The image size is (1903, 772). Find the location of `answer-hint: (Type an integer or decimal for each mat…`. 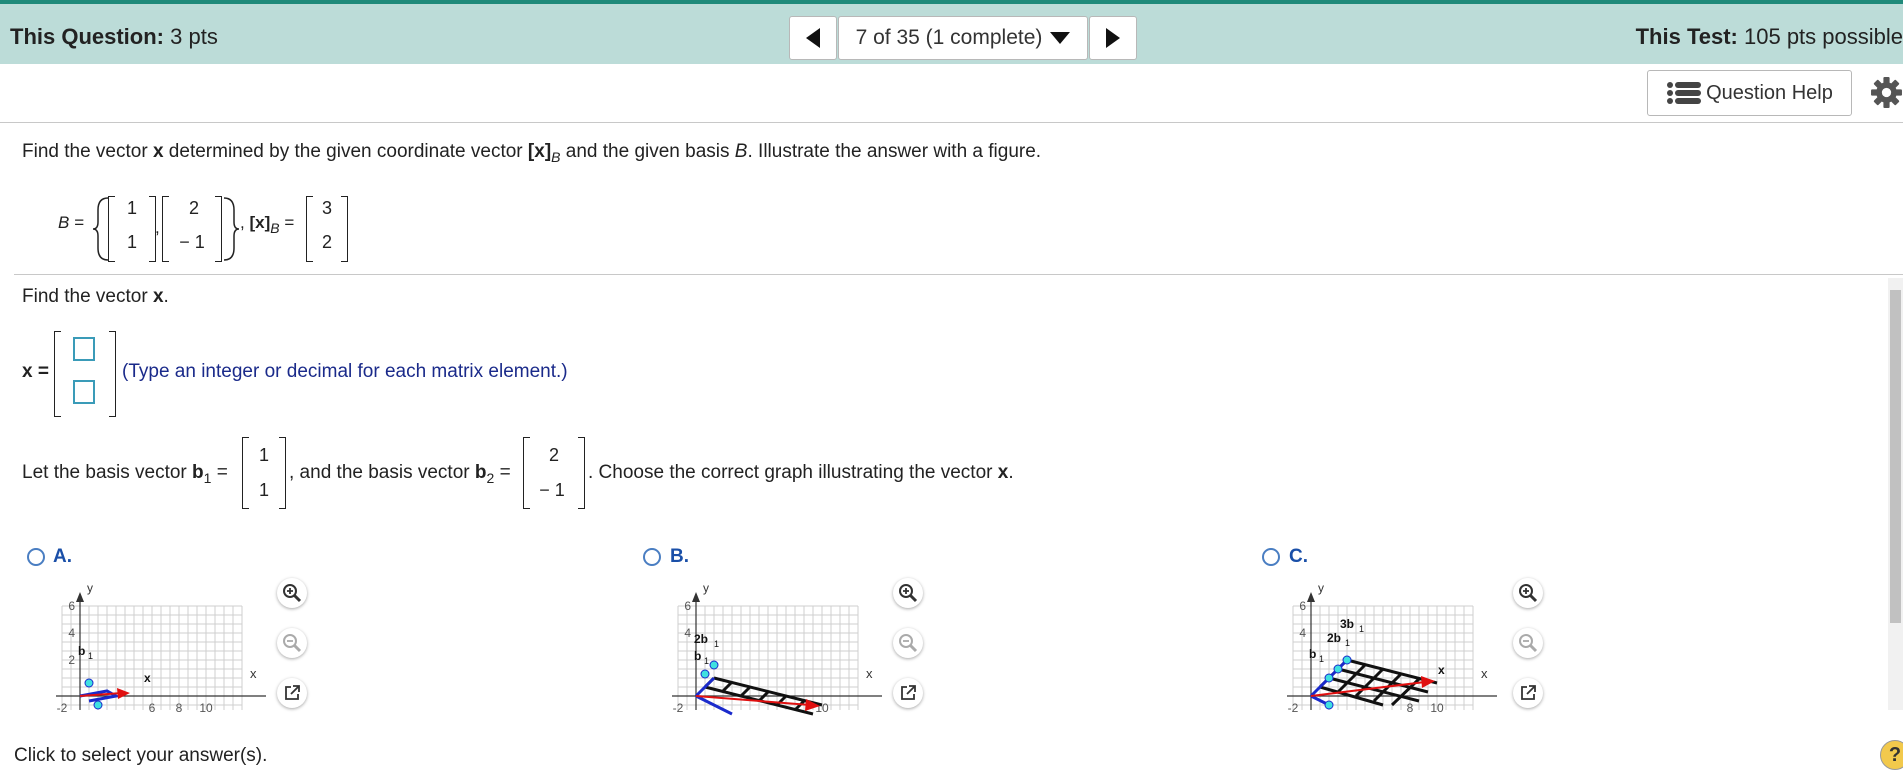

answer-hint: (Type an integer or decimal for each mat… is located at coordinates (345, 371).